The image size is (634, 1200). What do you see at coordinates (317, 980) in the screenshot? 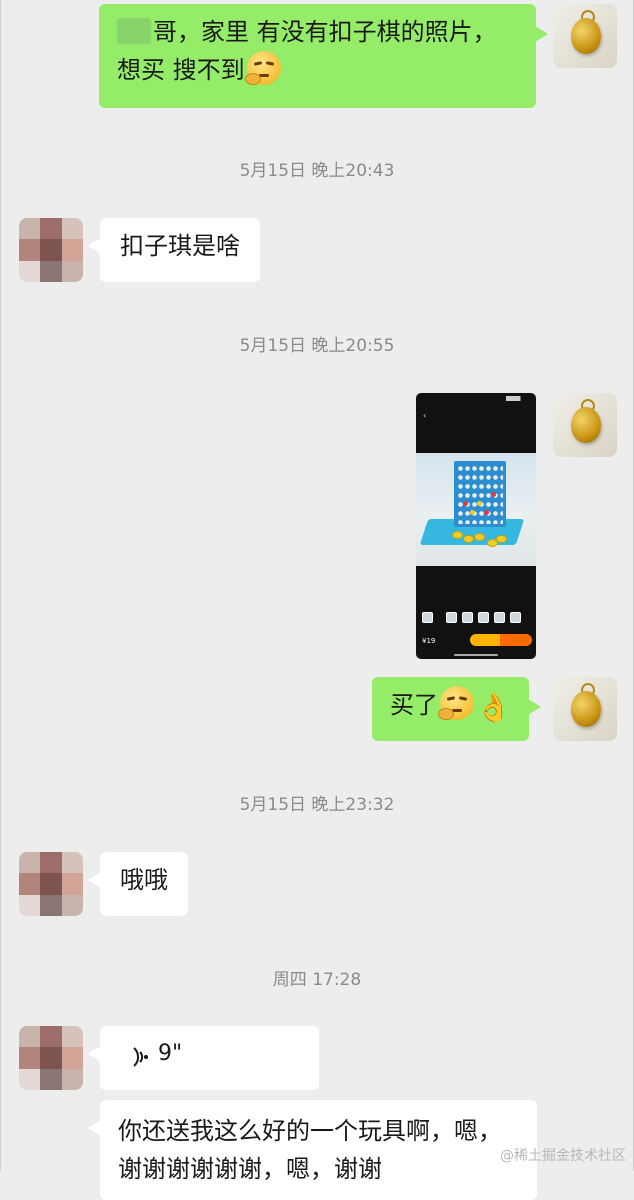
I see `timestamp: 周四 17:28` at bounding box center [317, 980].